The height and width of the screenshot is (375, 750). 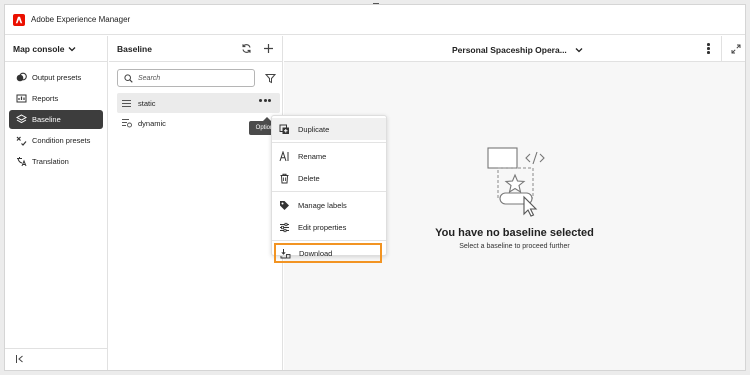 I want to click on nav-item-output-presets: Output presets, so click(x=56, y=77).